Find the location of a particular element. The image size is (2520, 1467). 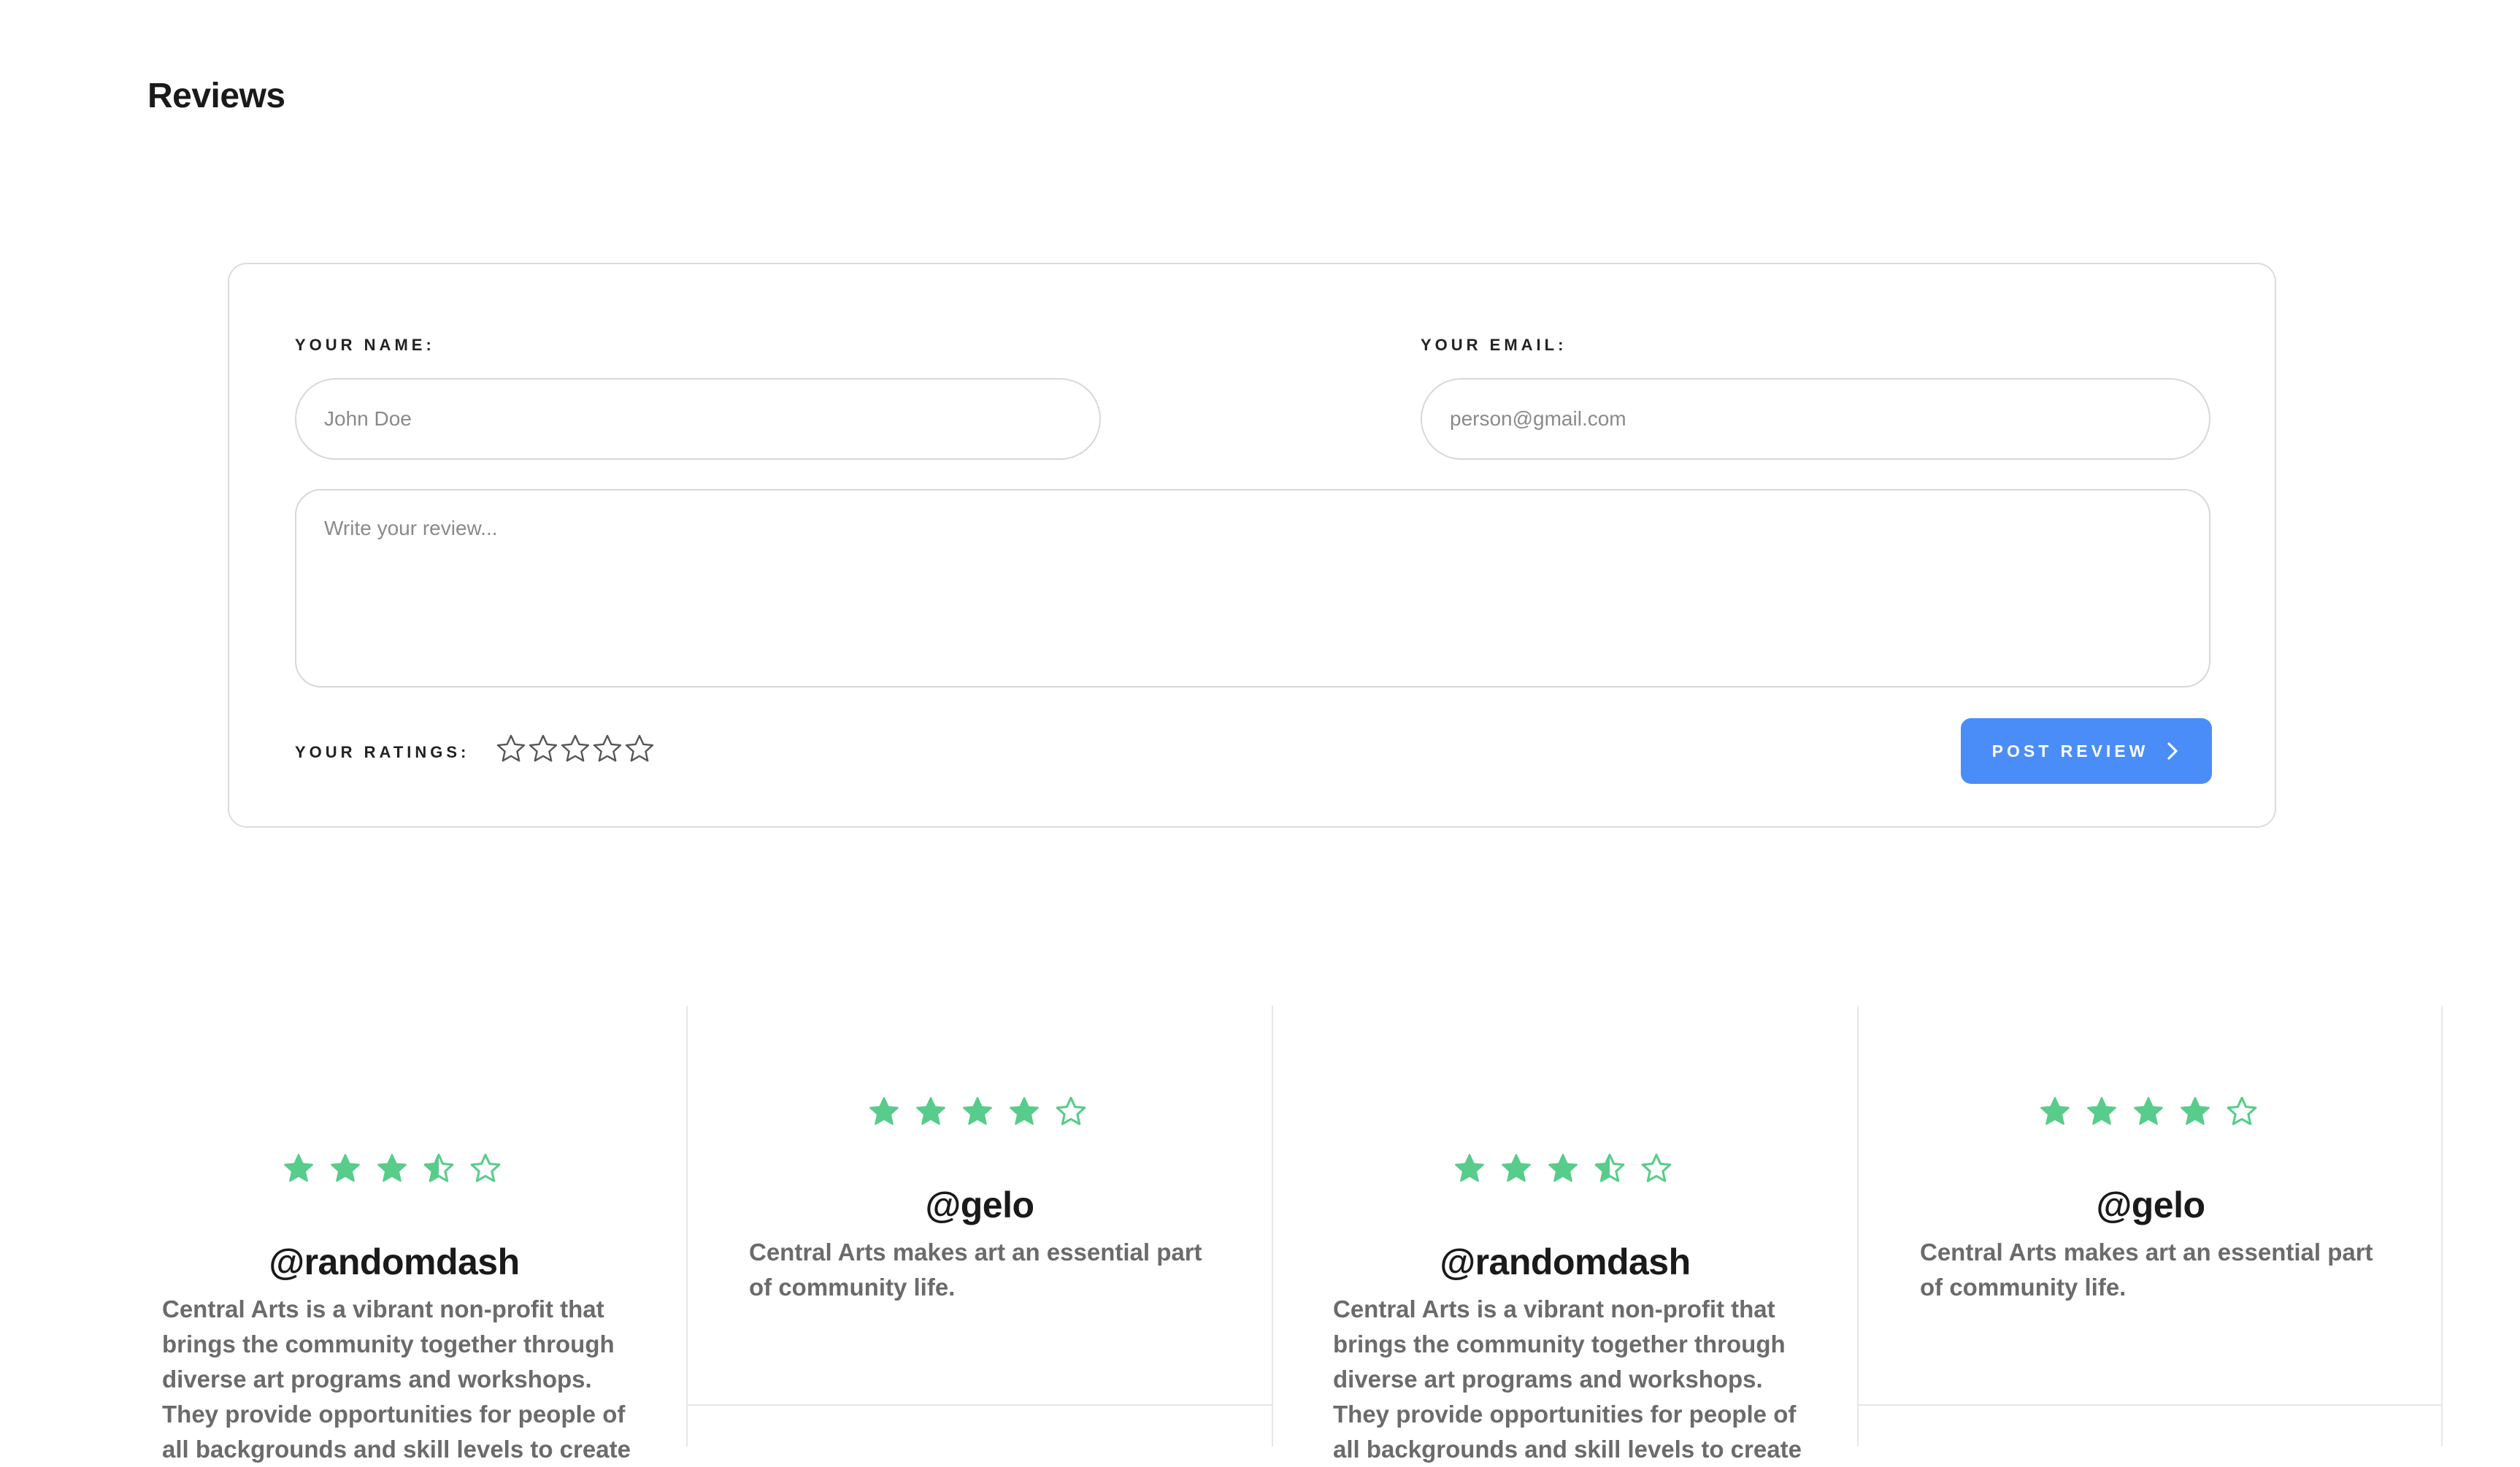

column-divider is located at coordinates (2442, 1226).